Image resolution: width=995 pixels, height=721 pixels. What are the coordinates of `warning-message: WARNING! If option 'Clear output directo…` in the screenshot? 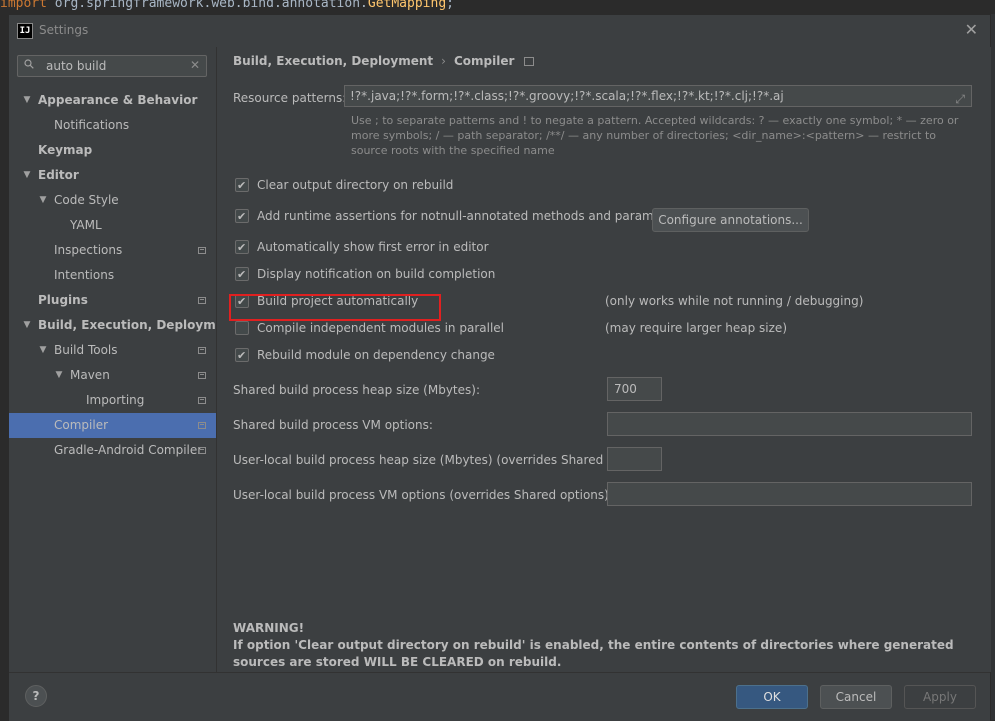 It's located at (608, 645).